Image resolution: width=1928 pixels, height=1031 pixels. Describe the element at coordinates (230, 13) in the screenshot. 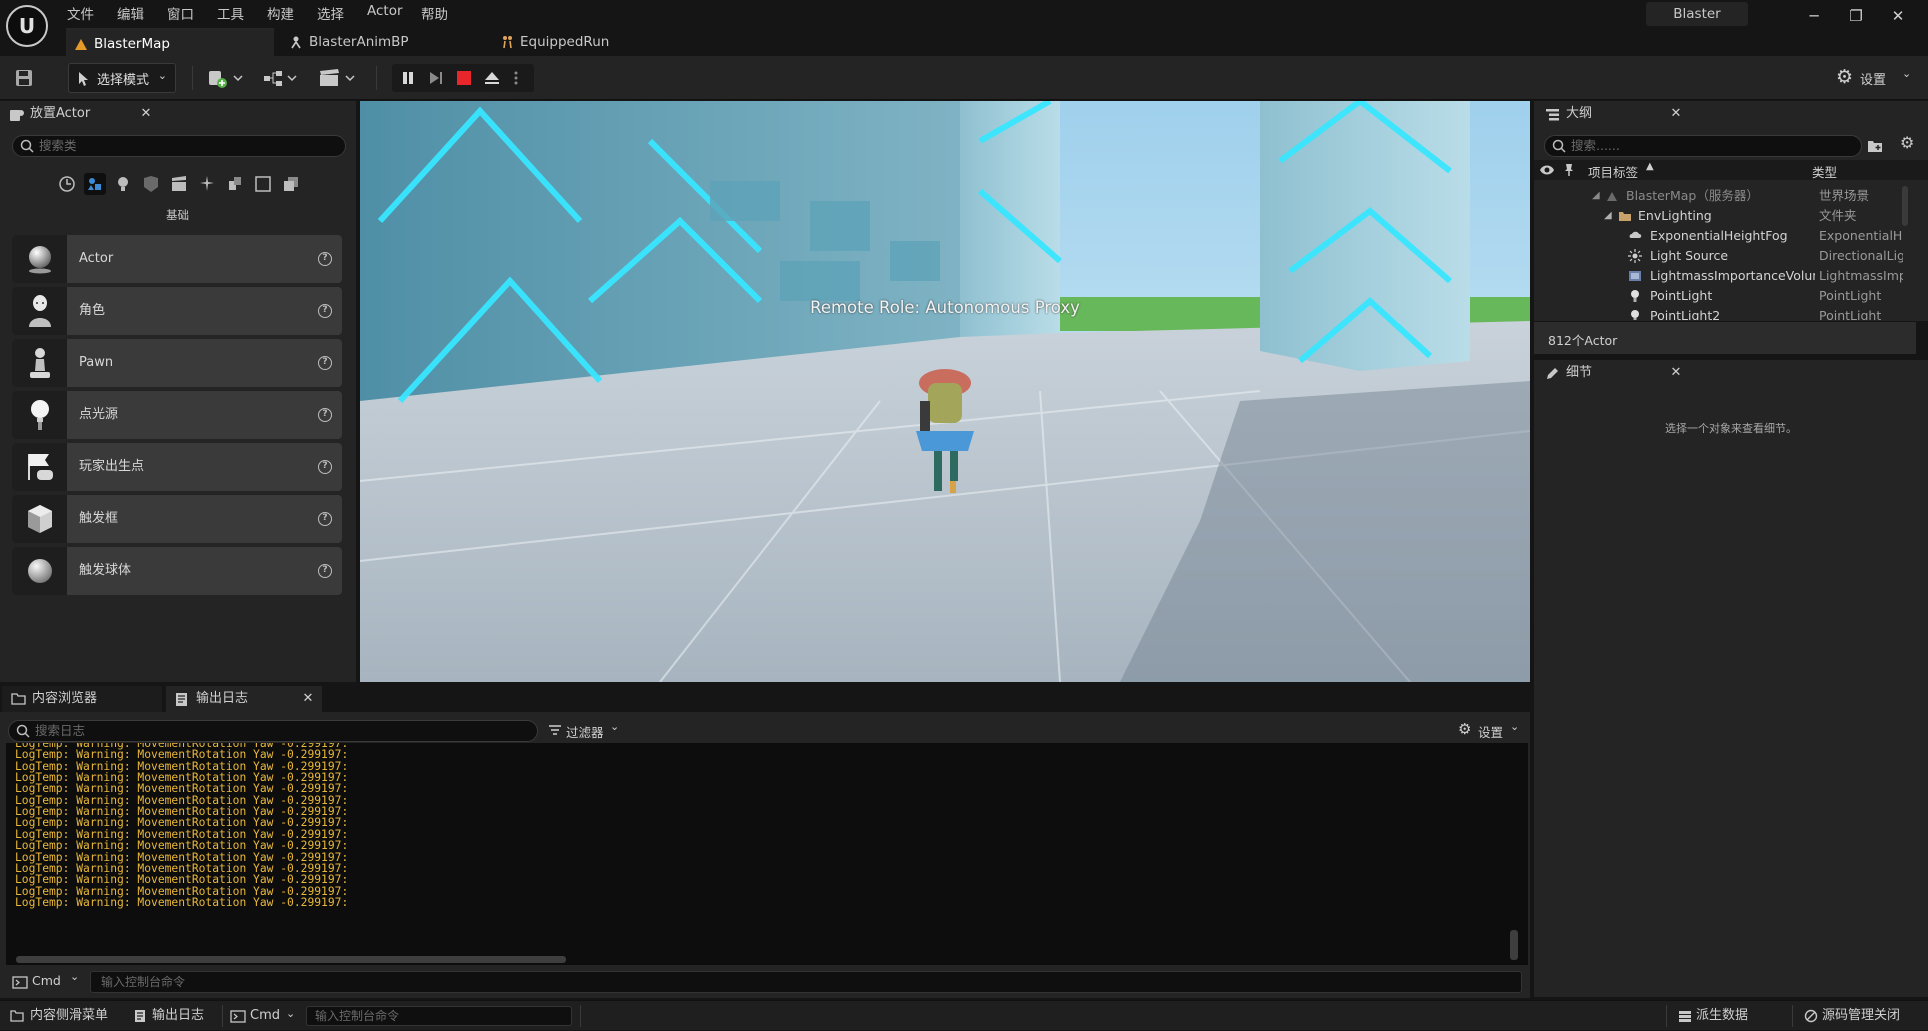

I see `menu-tools: 工具` at that location.